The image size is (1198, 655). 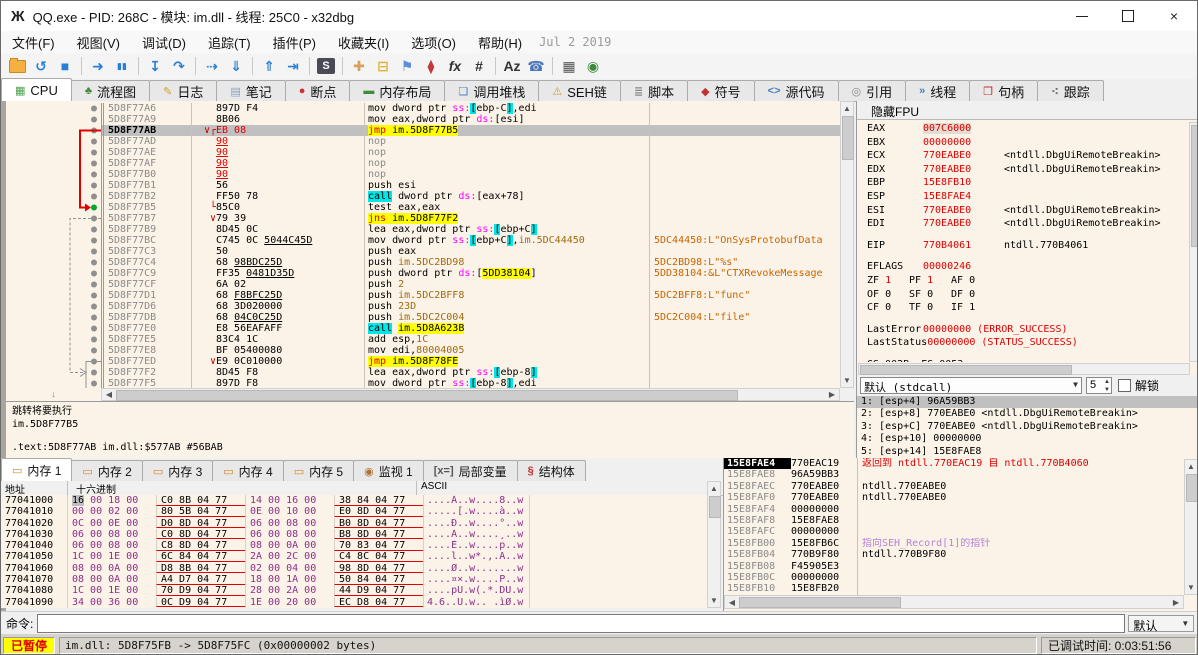 What do you see at coordinates (41, 66) in the screenshot?
I see `restart-icon: ↺` at bounding box center [41, 66].